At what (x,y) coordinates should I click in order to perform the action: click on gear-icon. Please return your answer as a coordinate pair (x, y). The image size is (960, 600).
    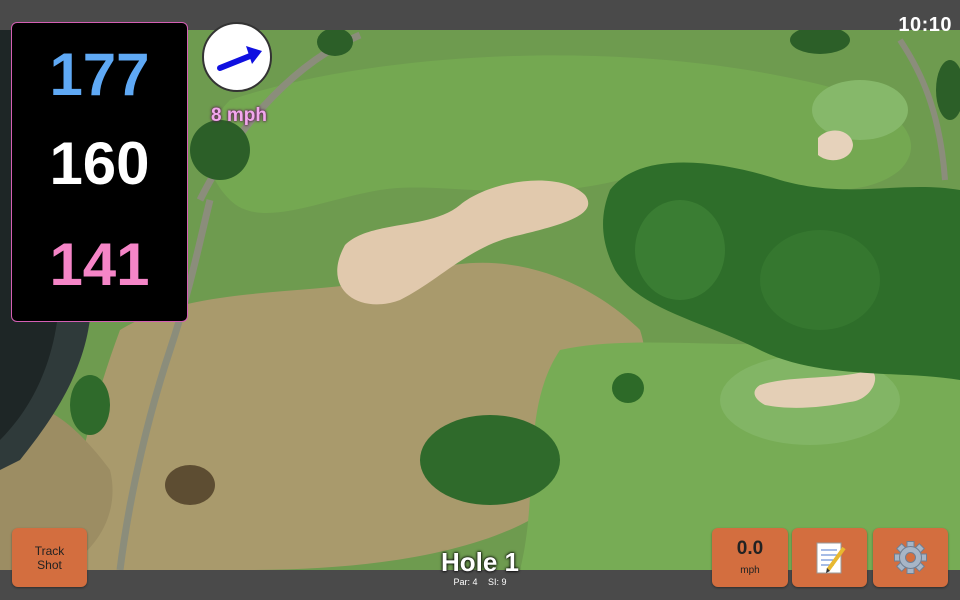
    Looking at the image, I should click on (910, 557).